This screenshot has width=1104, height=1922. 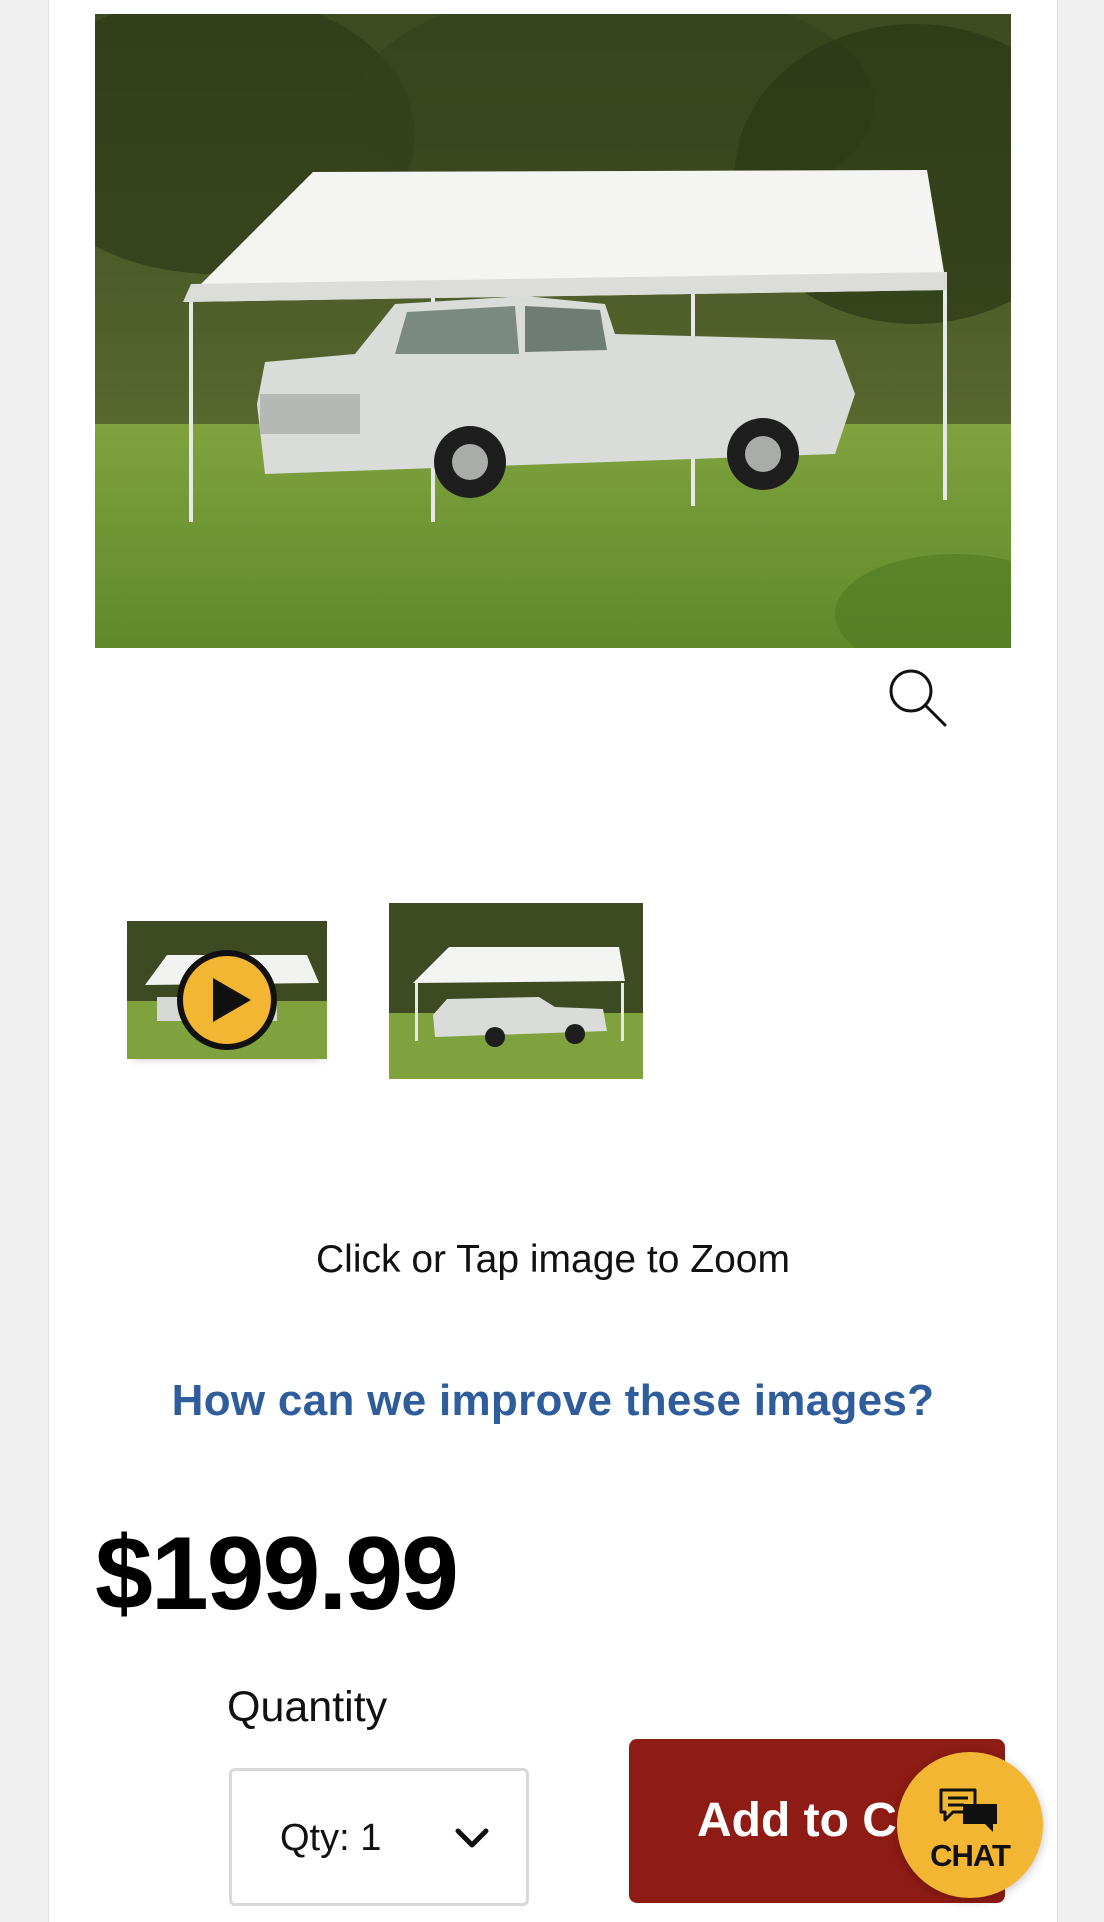 I want to click on zoom-hint-text: Click or Tap image to Zoom, so click(x=553, y=1259).